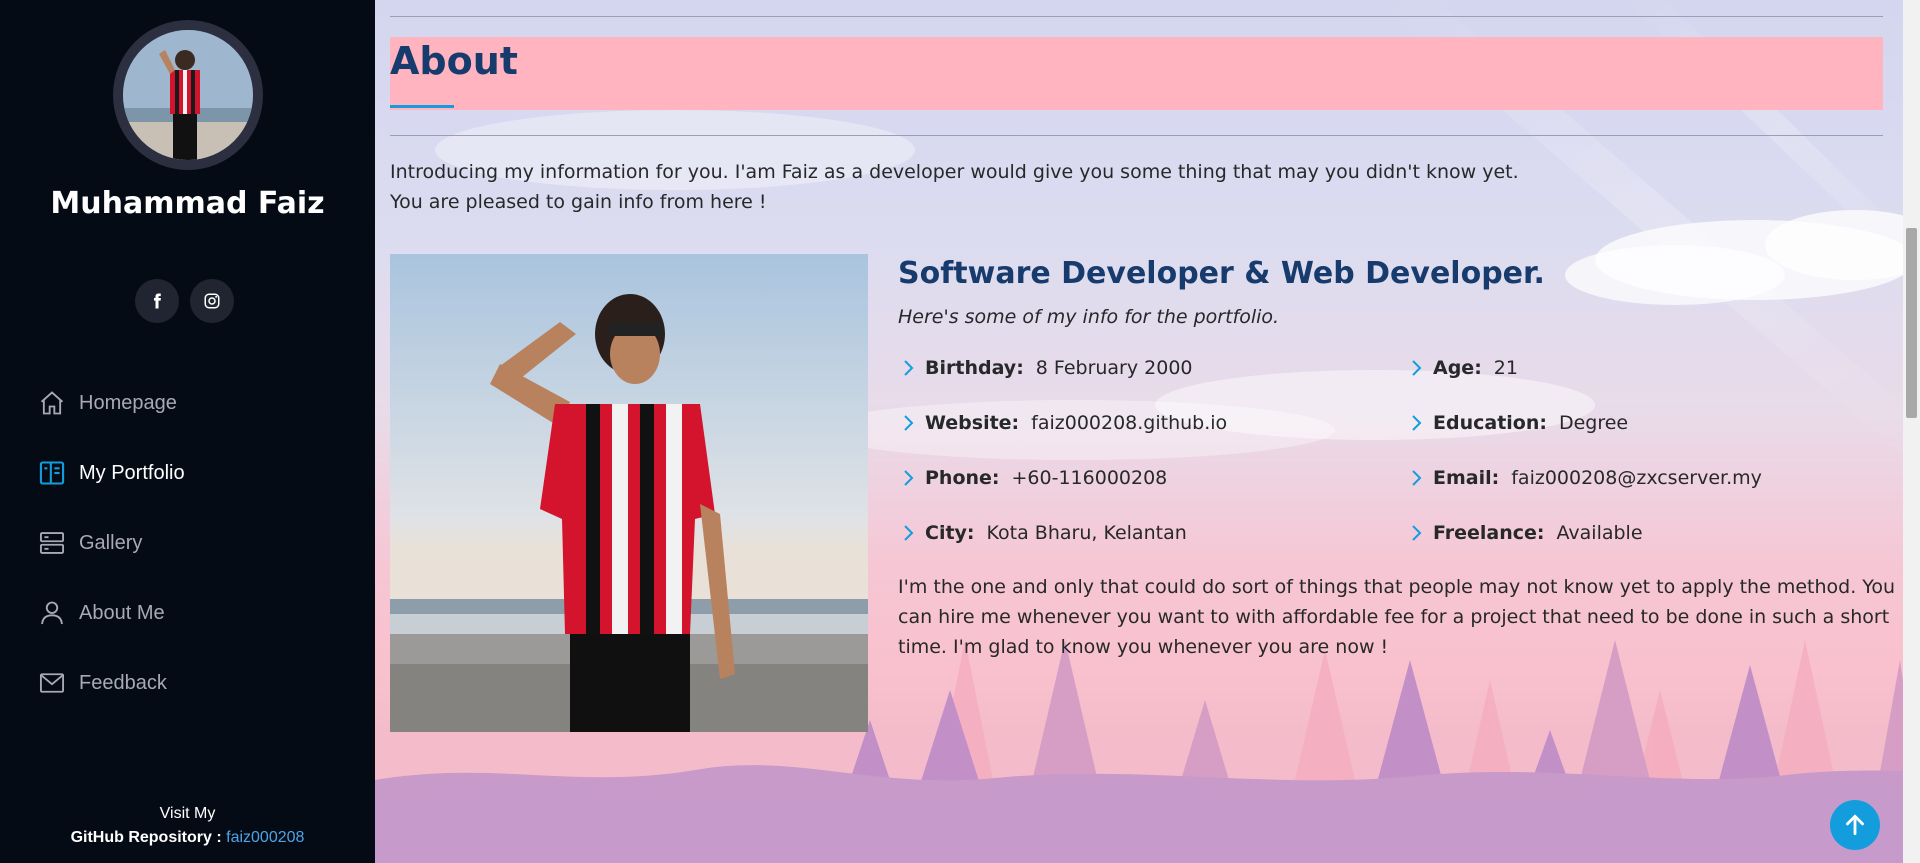 The image size is (1920, 863). I want to click on github-link: faiz000208, so click(265, 837).